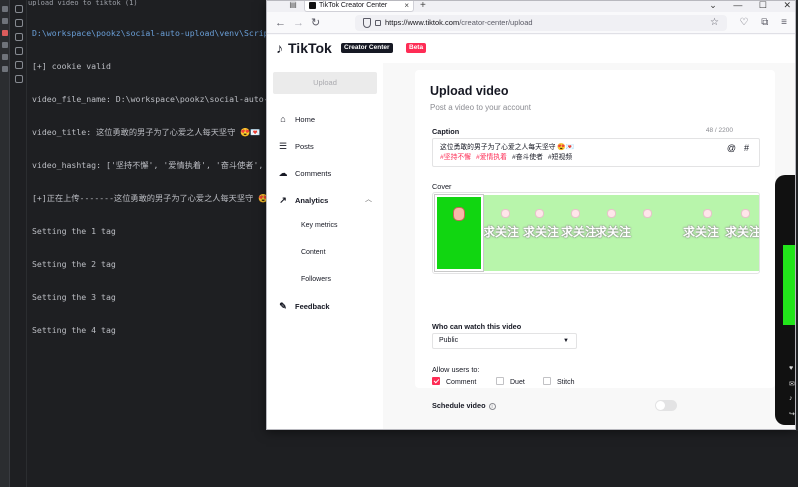  What do you see at coordinates (746, 148) in the screenshot?
I see `hashtag-icon: #` at bounding box center [746, 148].